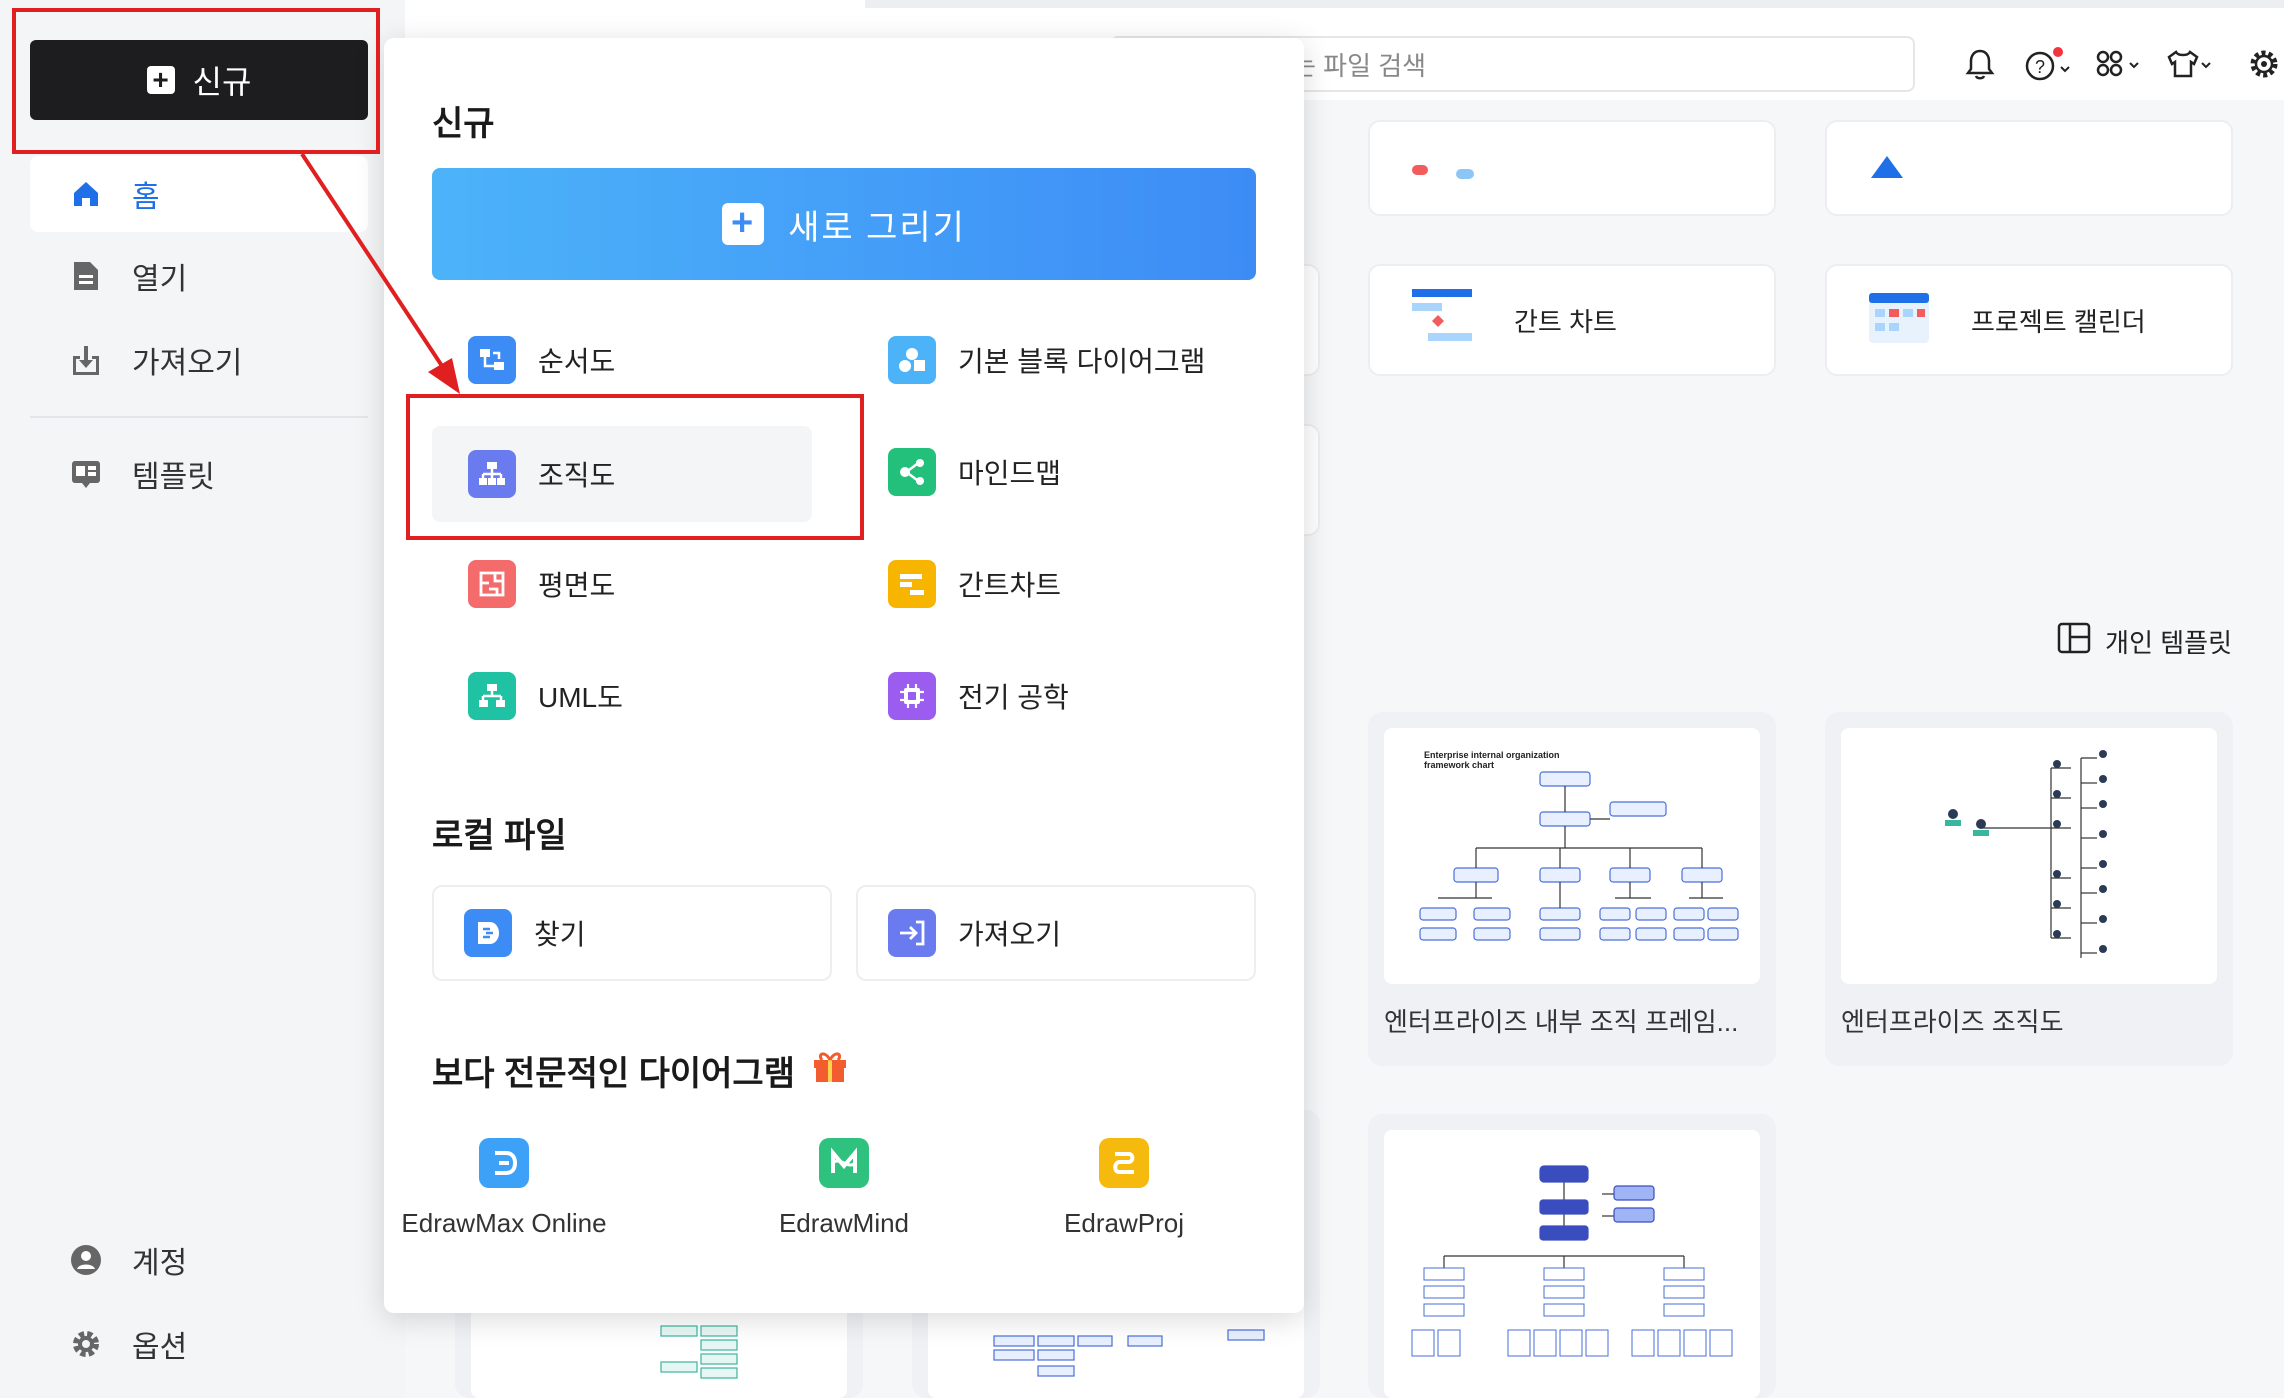  What do you see at coordinates (1013, 697) in the screenshot?
I see `option-label: 전기 공학` at bounding box center [1013, 697].